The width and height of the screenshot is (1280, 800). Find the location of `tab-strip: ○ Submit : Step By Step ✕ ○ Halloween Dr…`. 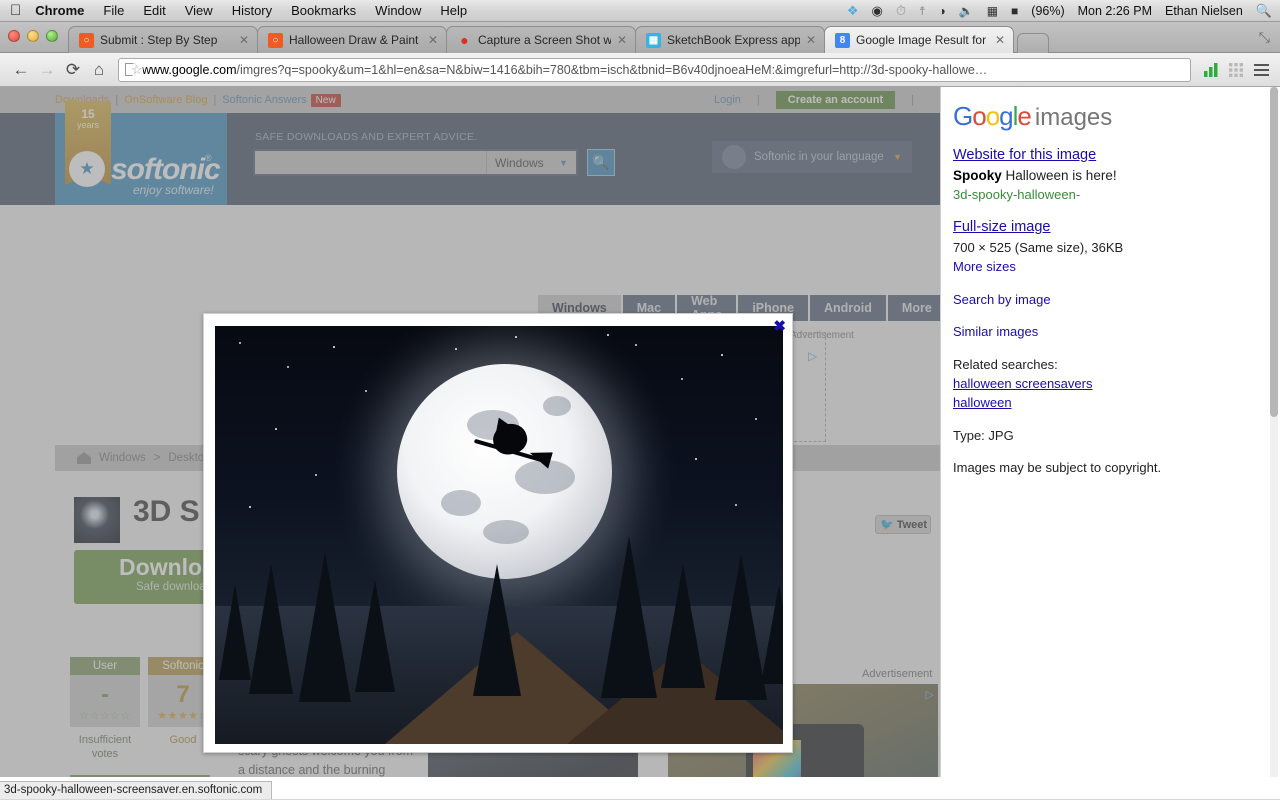

tab-strip: ○ Submit : Step By Step ✕ ○ Halloween Dr… is located at coordinates (640, 37).